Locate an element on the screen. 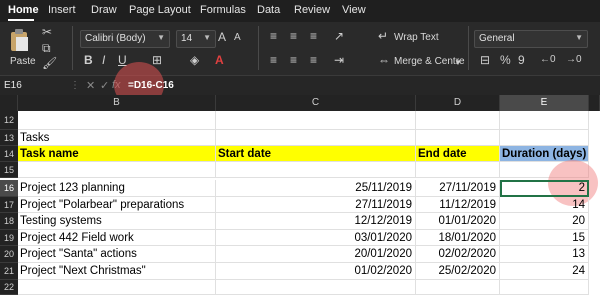 Image resolution: width=600 pixels, height=295 pixels. cell-d13 is located at coordinates (458, 138).